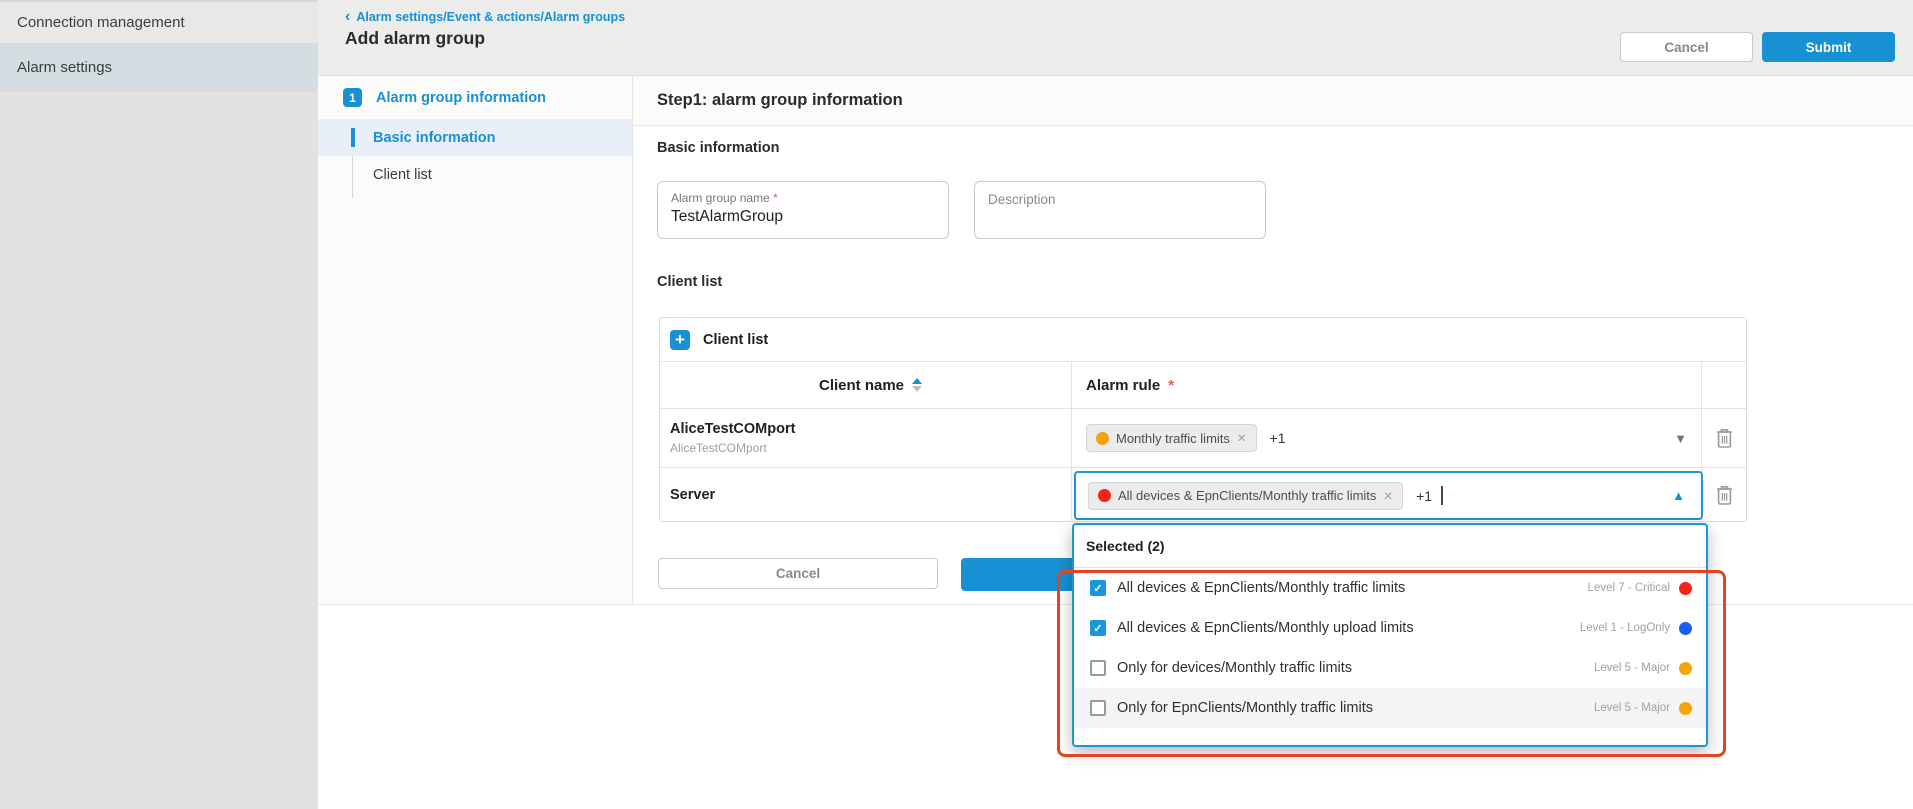 This screenshot has height=809, width=1913. What do you see at coordinates (733, 429) in the screenshot?
I see `client-name: AliceTestCOMport` at bounding box center [733, 429].